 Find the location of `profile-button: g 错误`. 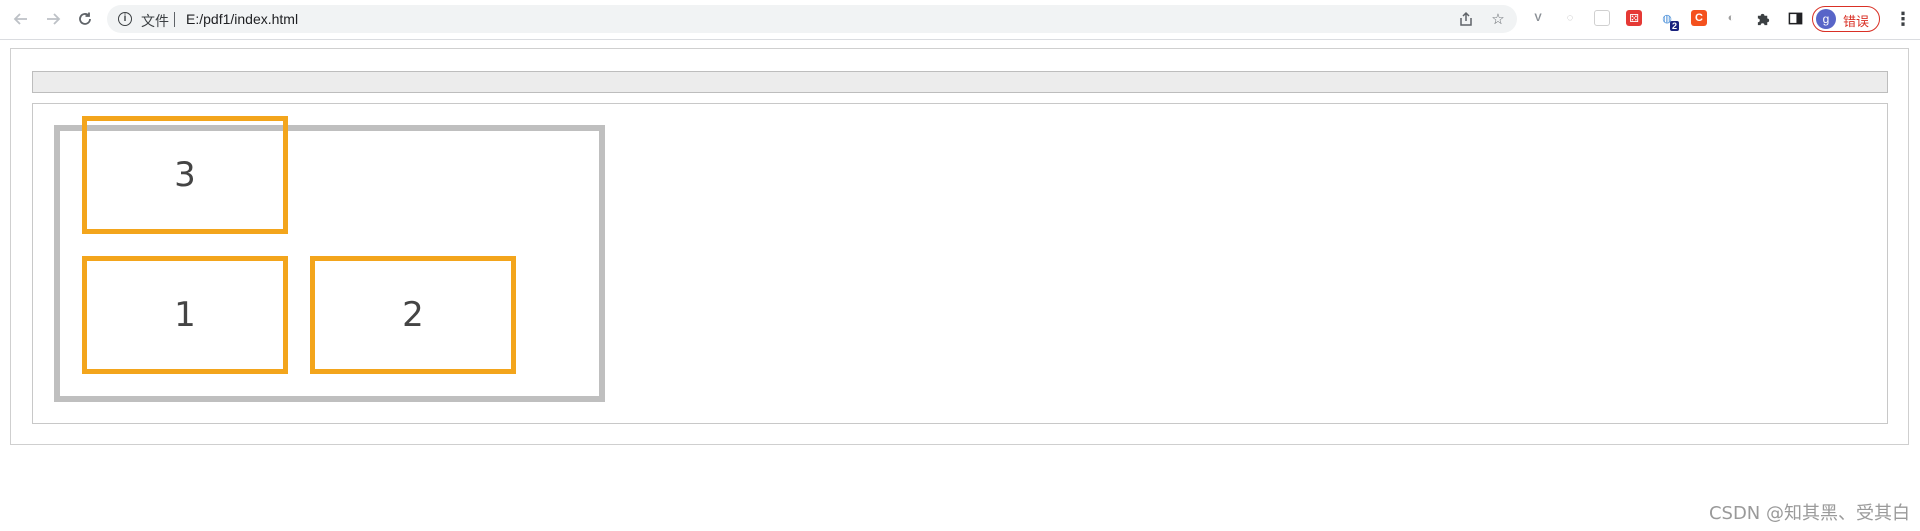

profile-button: g 错误 is located at coordinates (1846, 19).